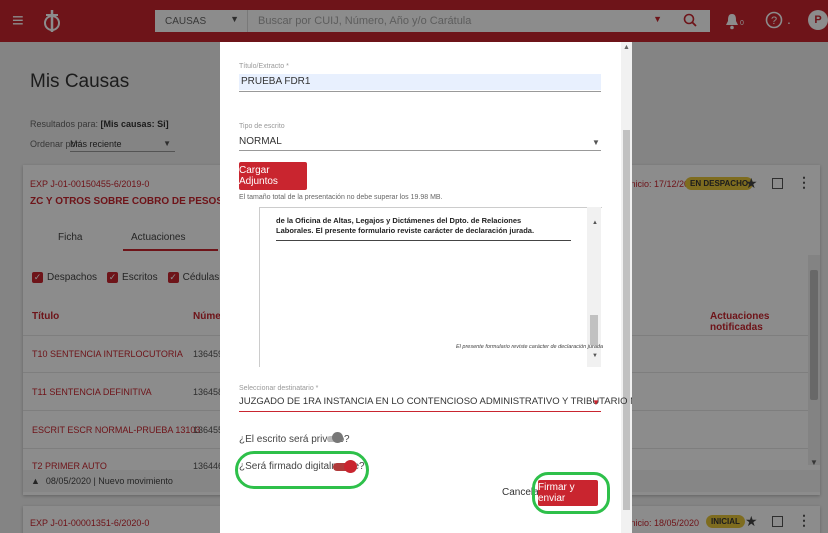 This screenshot has height=533, width=828. I want to click on recipient-field-label: Seleccionar destinatario *, so click(279, 388).